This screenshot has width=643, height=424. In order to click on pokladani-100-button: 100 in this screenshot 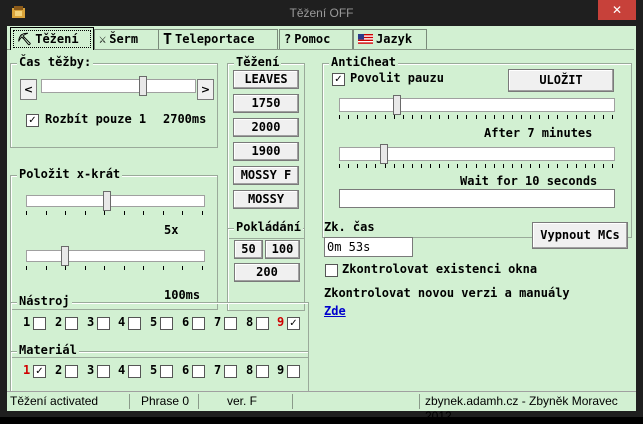, I will do `click(282, 249)`.